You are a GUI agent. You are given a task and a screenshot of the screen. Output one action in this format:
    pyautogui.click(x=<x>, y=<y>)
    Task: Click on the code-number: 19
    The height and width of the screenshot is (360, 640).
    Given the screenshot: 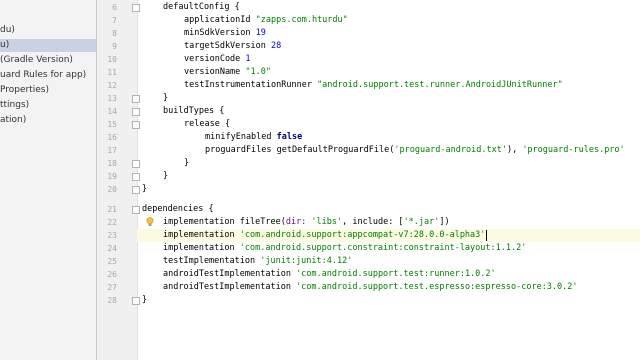 What is the action you would take?
    pyautogui.click(x=260, y=33)
    